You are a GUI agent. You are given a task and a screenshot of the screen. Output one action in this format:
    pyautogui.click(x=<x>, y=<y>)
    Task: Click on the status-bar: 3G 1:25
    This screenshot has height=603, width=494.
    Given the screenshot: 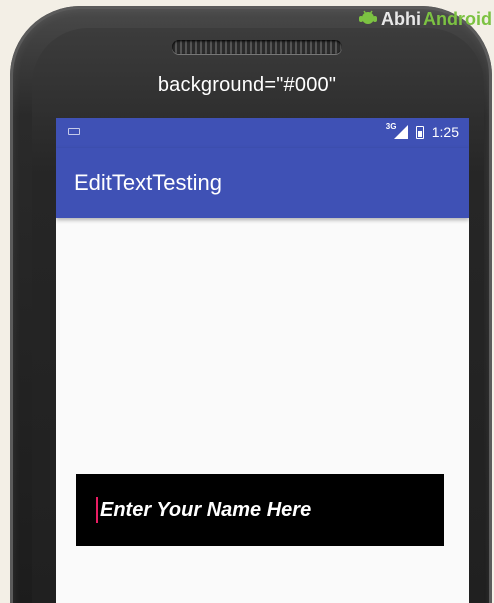 What is the action you would take?
    pyautogui.click(x=262, y=133)
    